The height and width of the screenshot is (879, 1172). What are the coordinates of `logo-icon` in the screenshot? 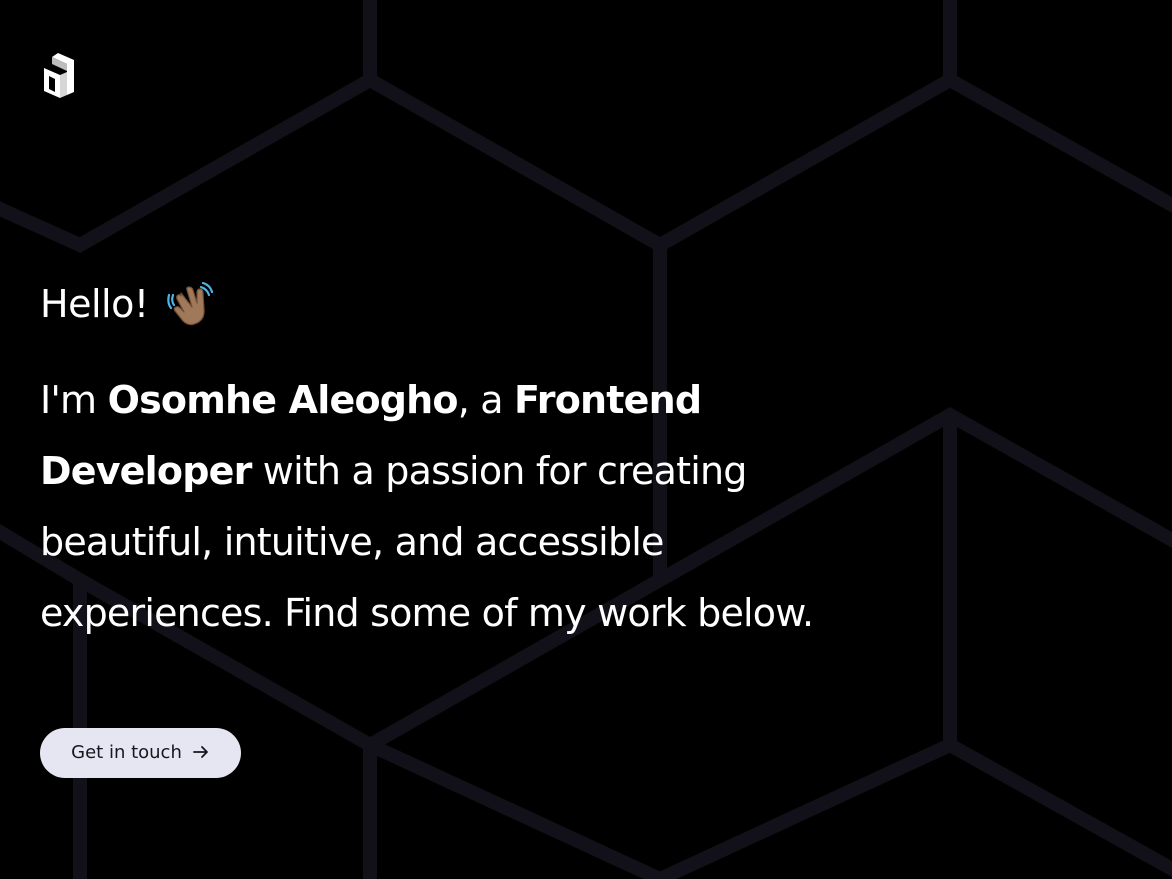 It's located at (59, 75).